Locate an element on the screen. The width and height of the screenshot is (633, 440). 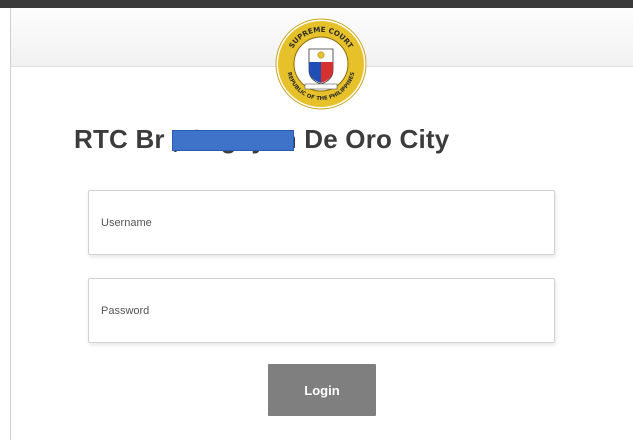
window-left-border is located at coordinates (10, 224).